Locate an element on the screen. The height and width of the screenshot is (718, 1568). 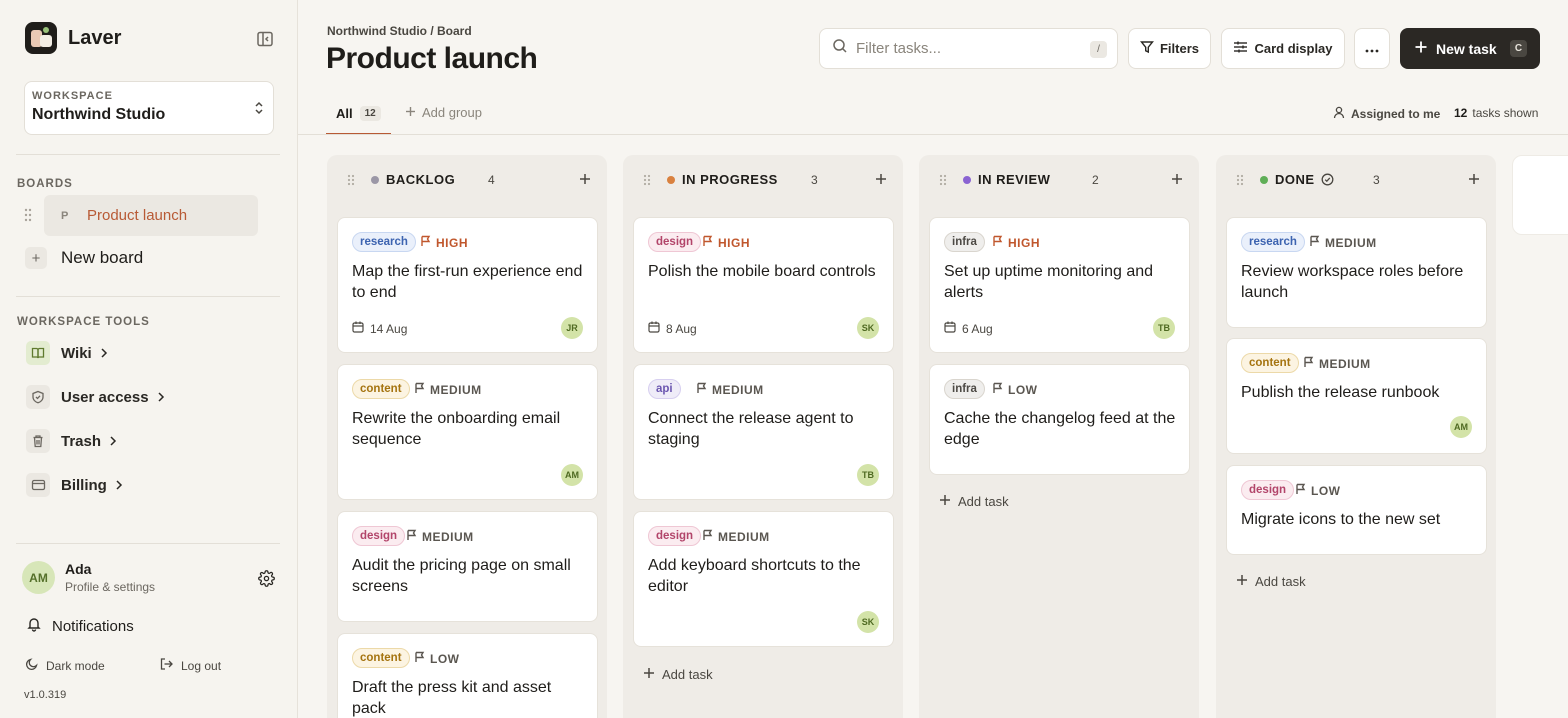
notifications-label: Notifications is located at coordinates (93, 626).